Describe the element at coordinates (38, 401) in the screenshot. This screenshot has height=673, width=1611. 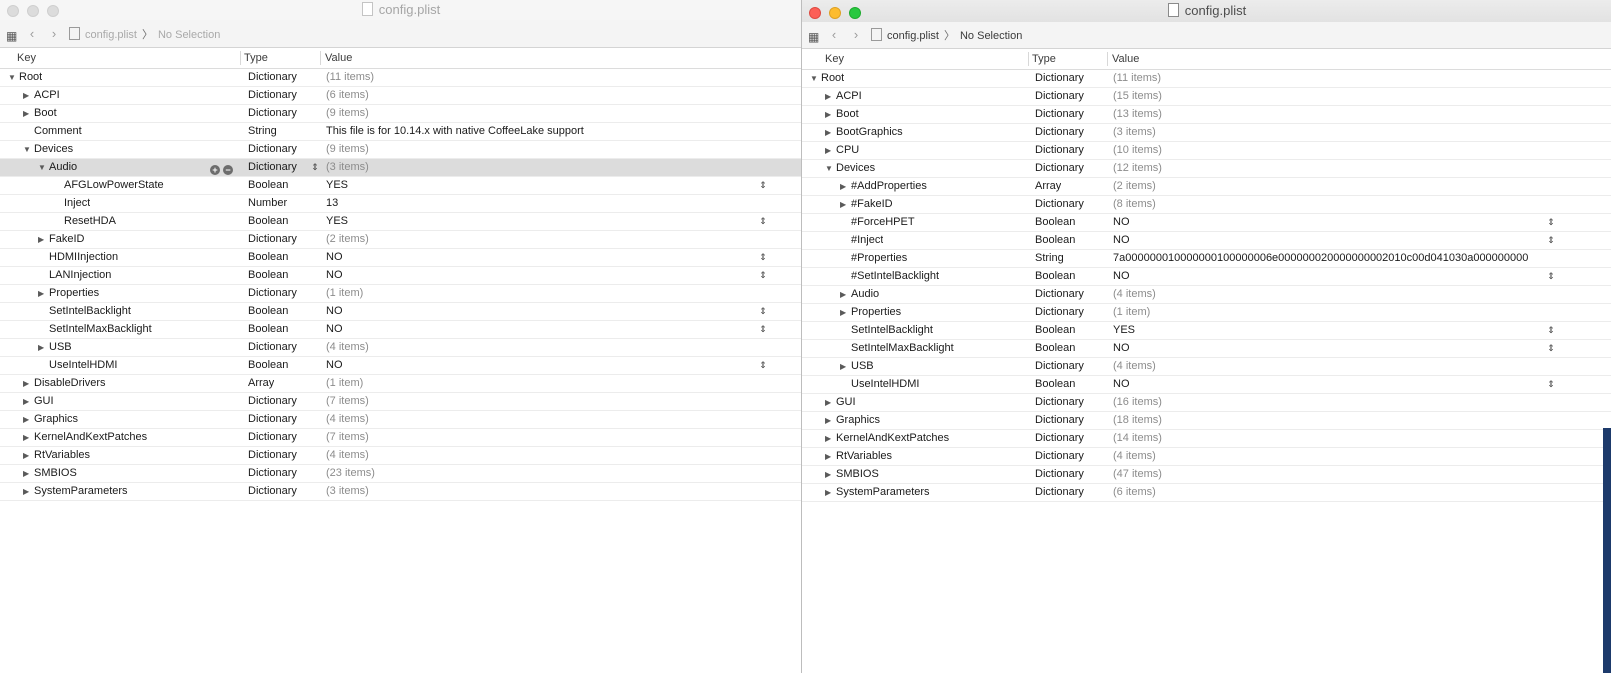
I see `key-cell: ▶ GUI` at that location.